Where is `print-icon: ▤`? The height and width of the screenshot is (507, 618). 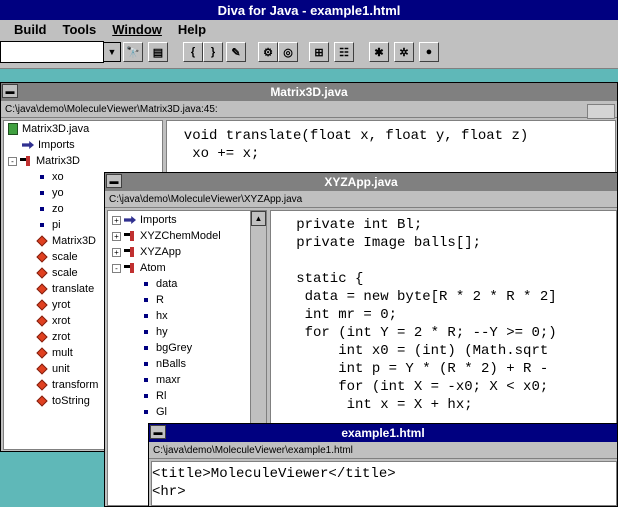
print-icon: ▤ is located at coordinates (158, 52).